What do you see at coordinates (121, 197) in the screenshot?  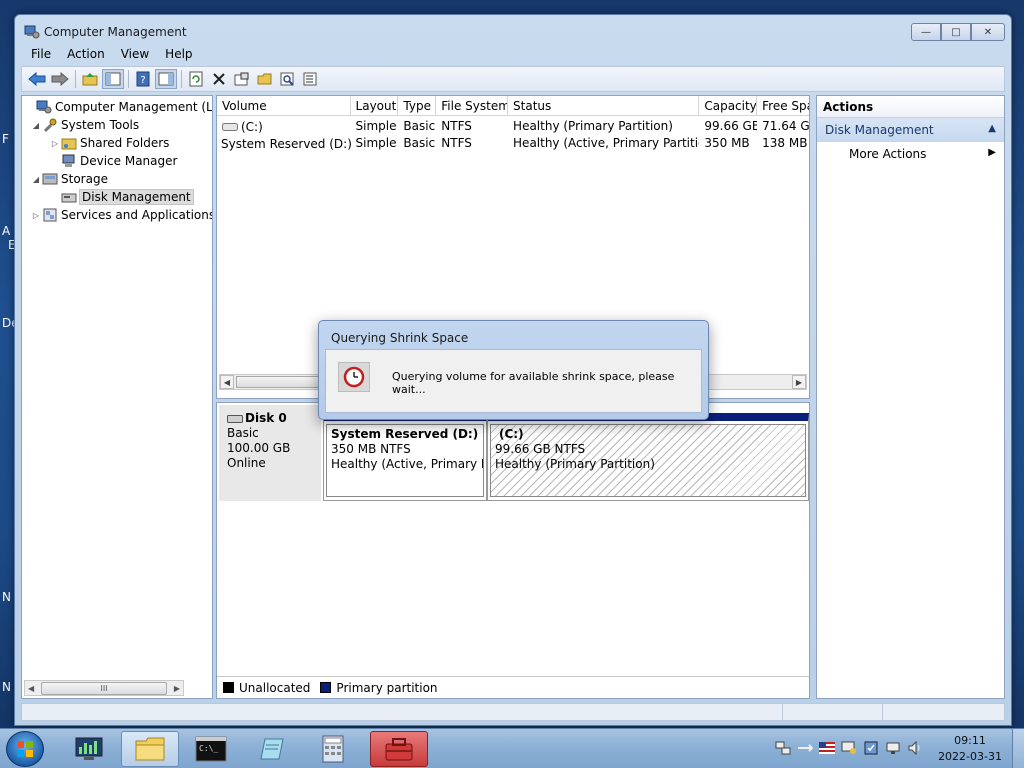 I see `tree-item-disk-management: Disk Management` at bounding box center [121, 197].